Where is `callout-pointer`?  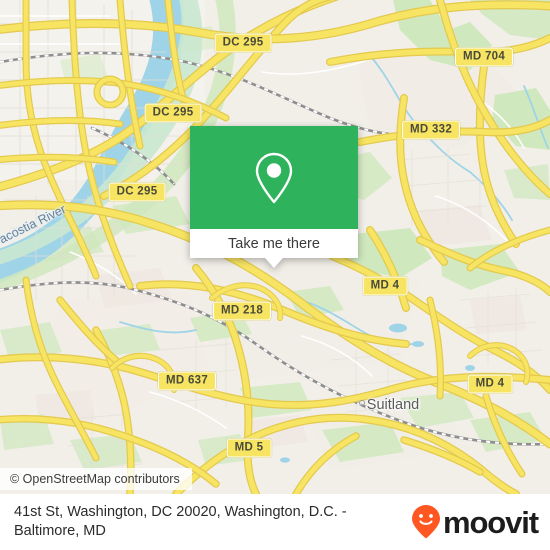 callout-pointer is located at coordinates (274, 263).